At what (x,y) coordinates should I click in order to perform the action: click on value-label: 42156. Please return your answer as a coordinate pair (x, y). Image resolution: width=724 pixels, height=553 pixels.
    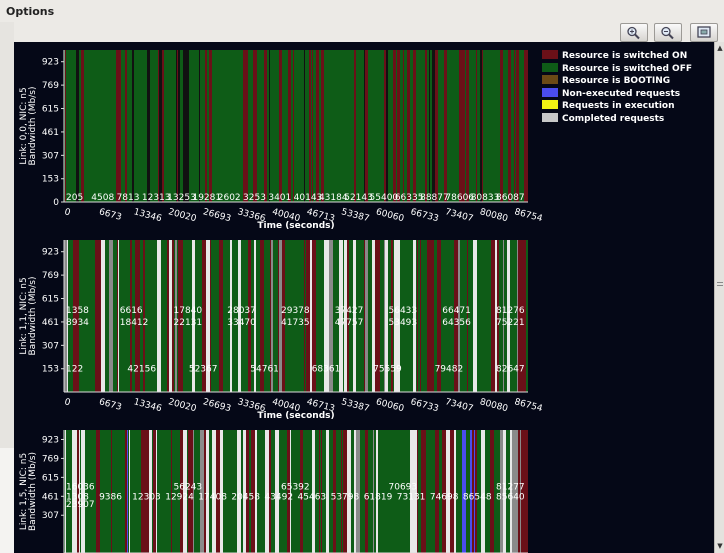
    Looking at the image, I should click on (141, 370).